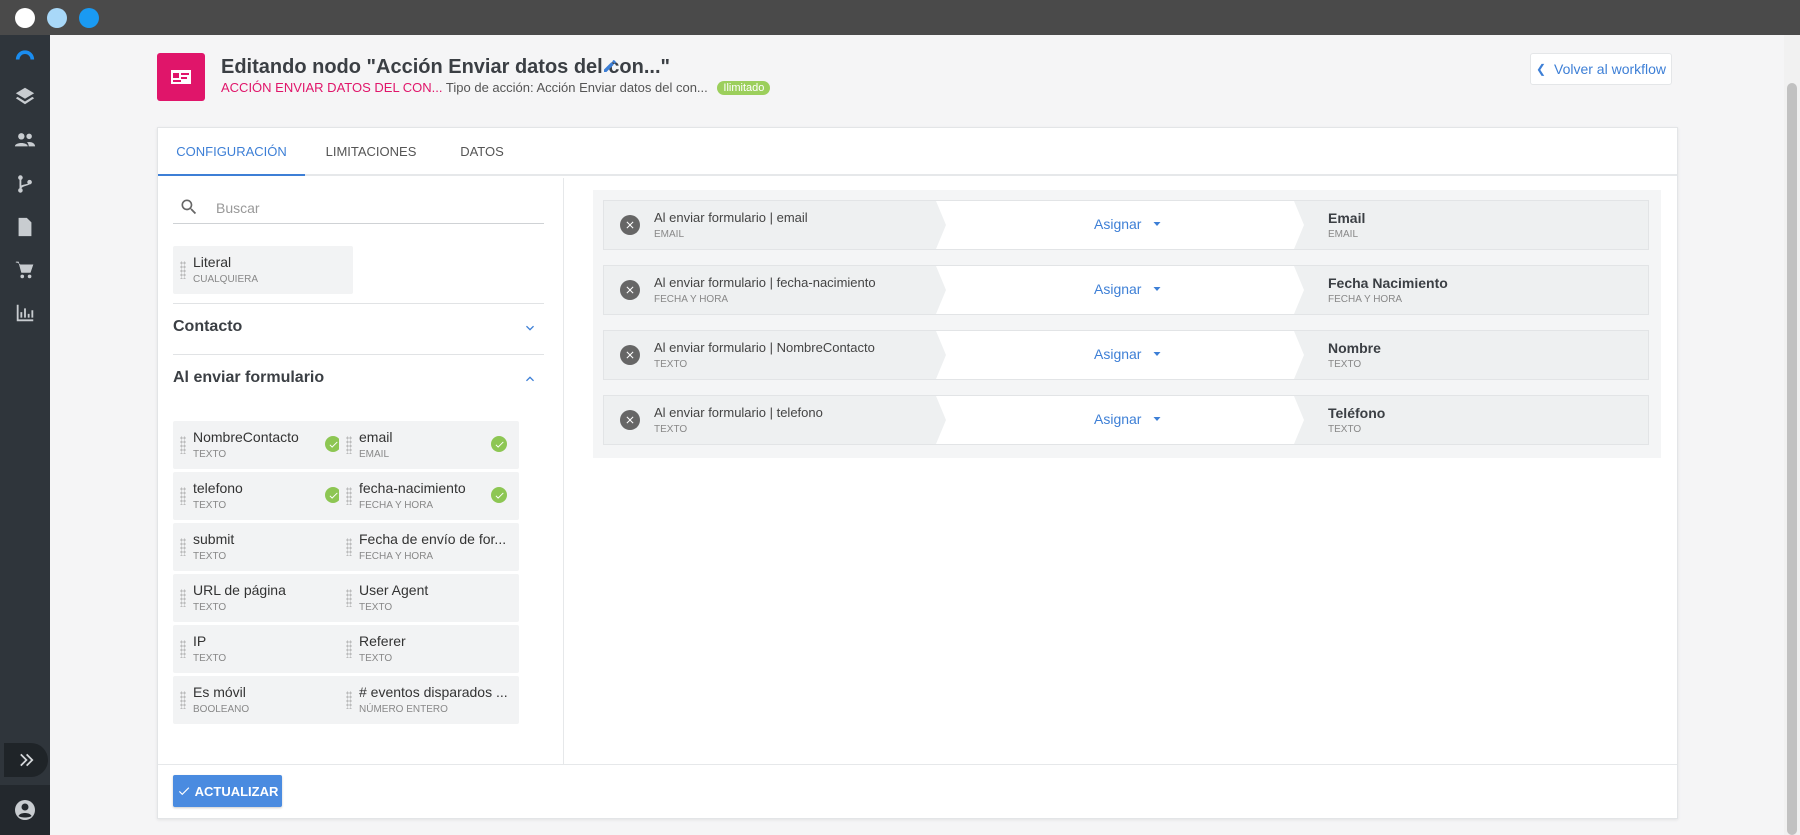 The image size is (1800, 835). What do you see at coordinates (429, 445) in the screenshot?
I see `field-chip: email EMAIL` at bounding box center [429, 445].